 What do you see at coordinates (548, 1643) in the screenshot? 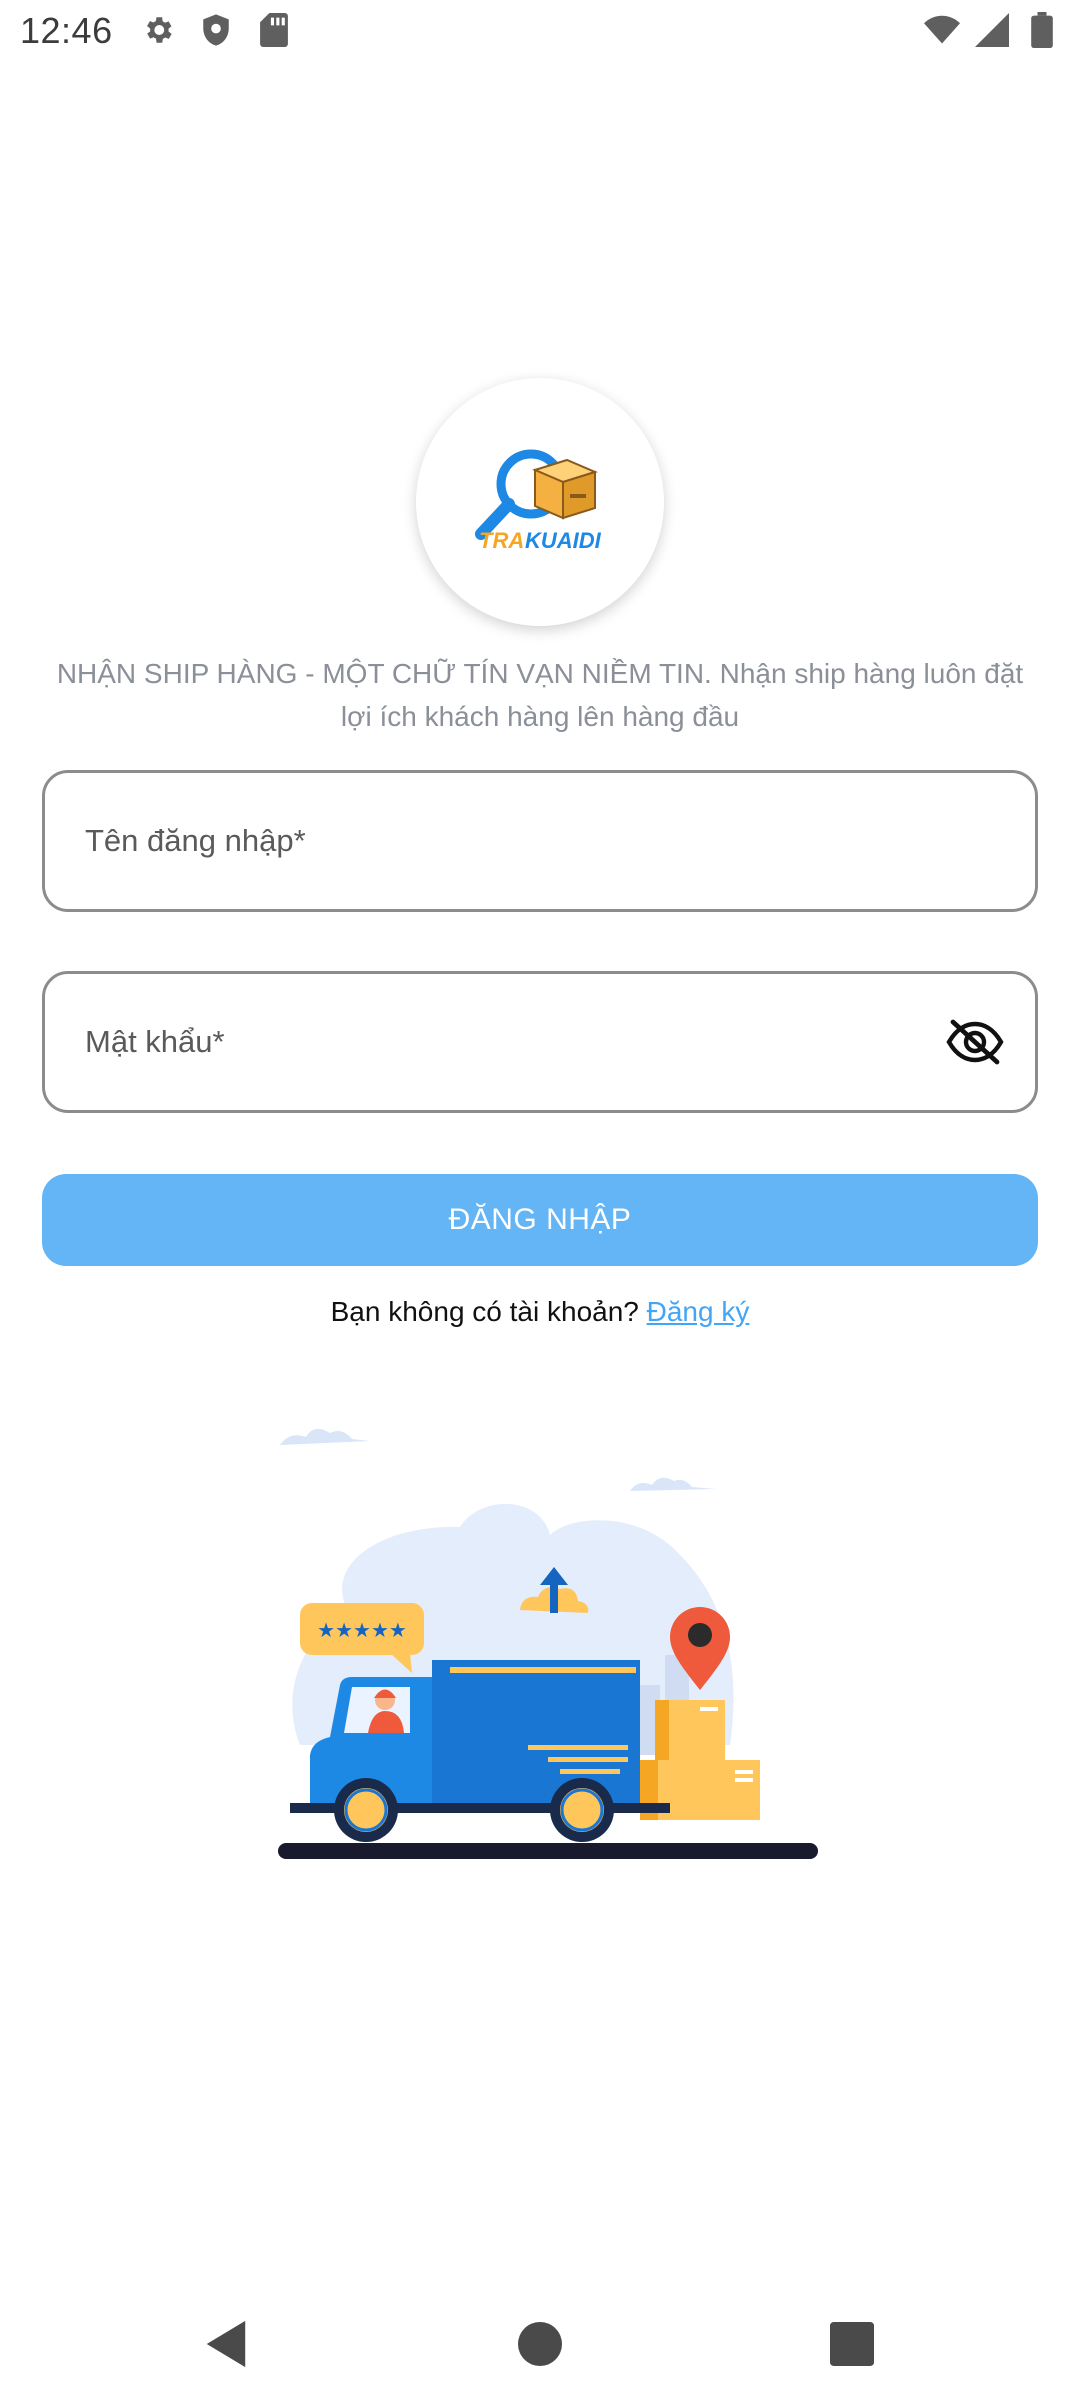
I see `delivery-truck-illustration: ★★★★★` at bounding box center [548, 1643].